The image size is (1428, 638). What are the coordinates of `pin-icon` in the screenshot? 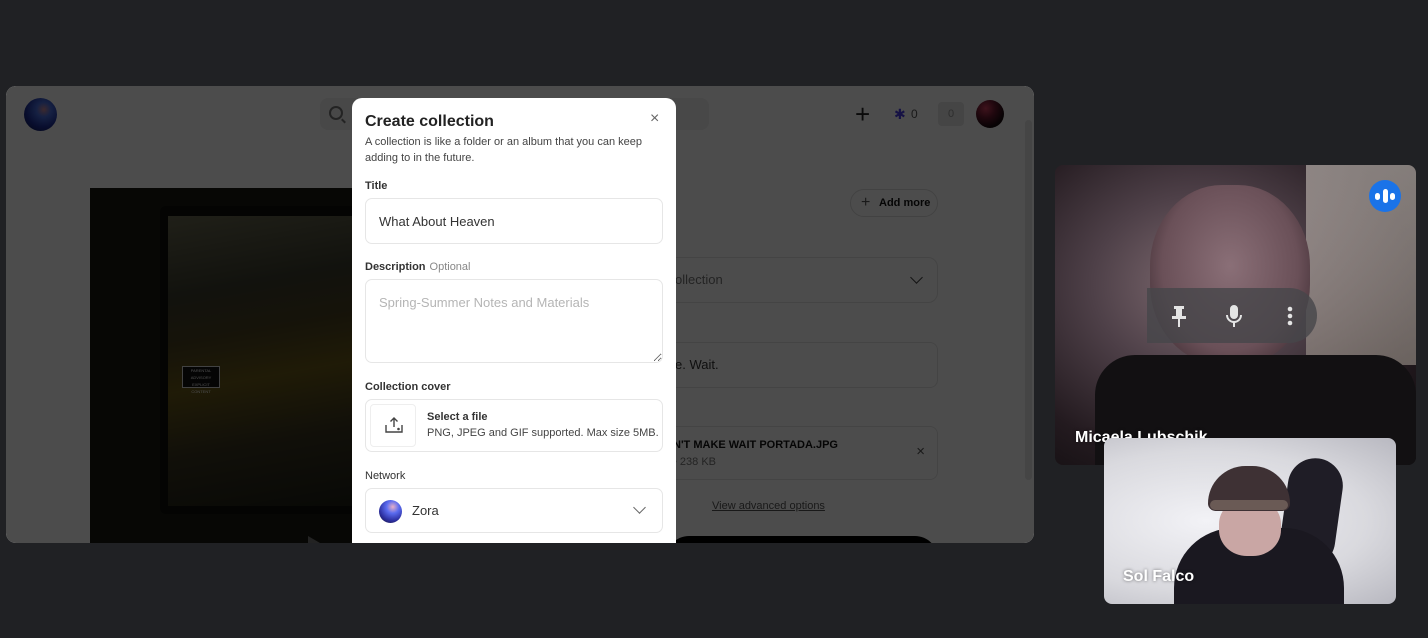 It's located at (1179, 316).